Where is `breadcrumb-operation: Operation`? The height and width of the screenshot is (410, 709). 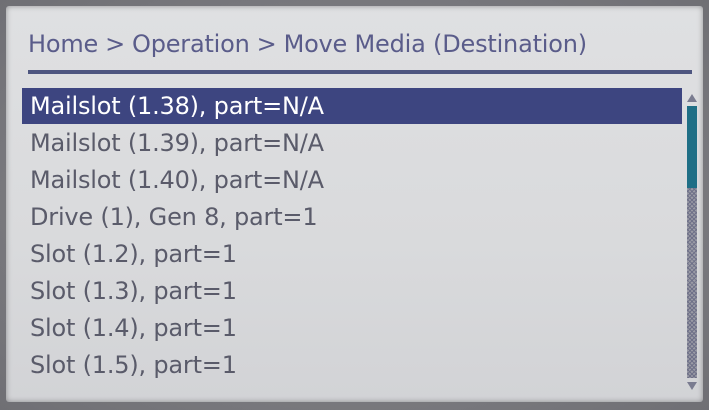
breadcrumb-operation: Operation is located at coordinates (191, 44).